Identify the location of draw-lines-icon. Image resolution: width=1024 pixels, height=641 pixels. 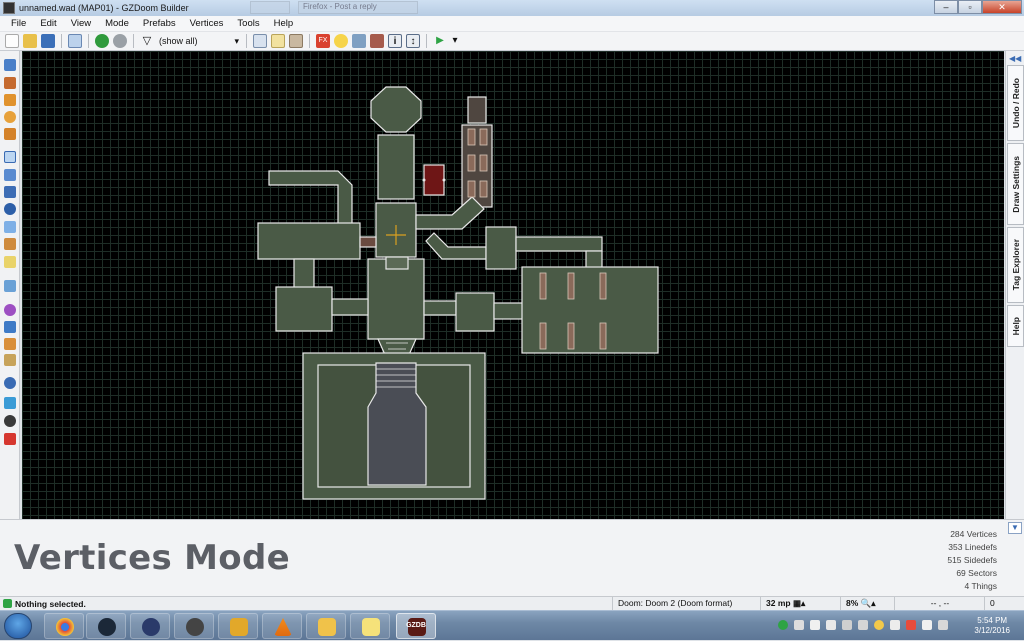
(10, 65).